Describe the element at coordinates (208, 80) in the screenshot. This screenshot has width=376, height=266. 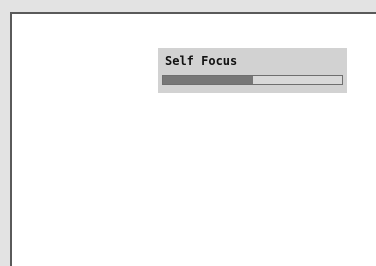
I see `progress-fill` at that location.